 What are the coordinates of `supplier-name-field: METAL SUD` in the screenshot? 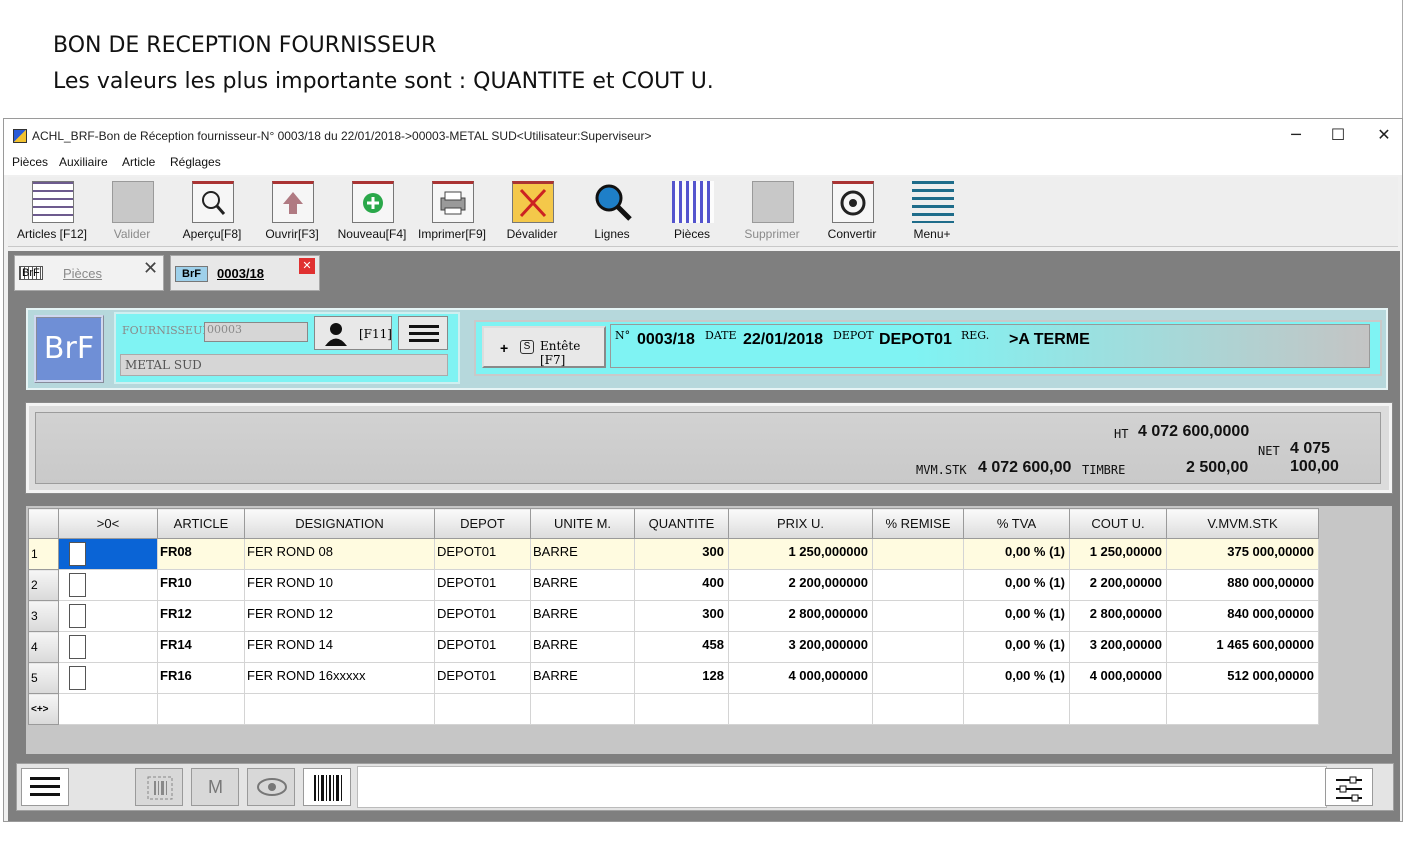 It's located at (284, 365).